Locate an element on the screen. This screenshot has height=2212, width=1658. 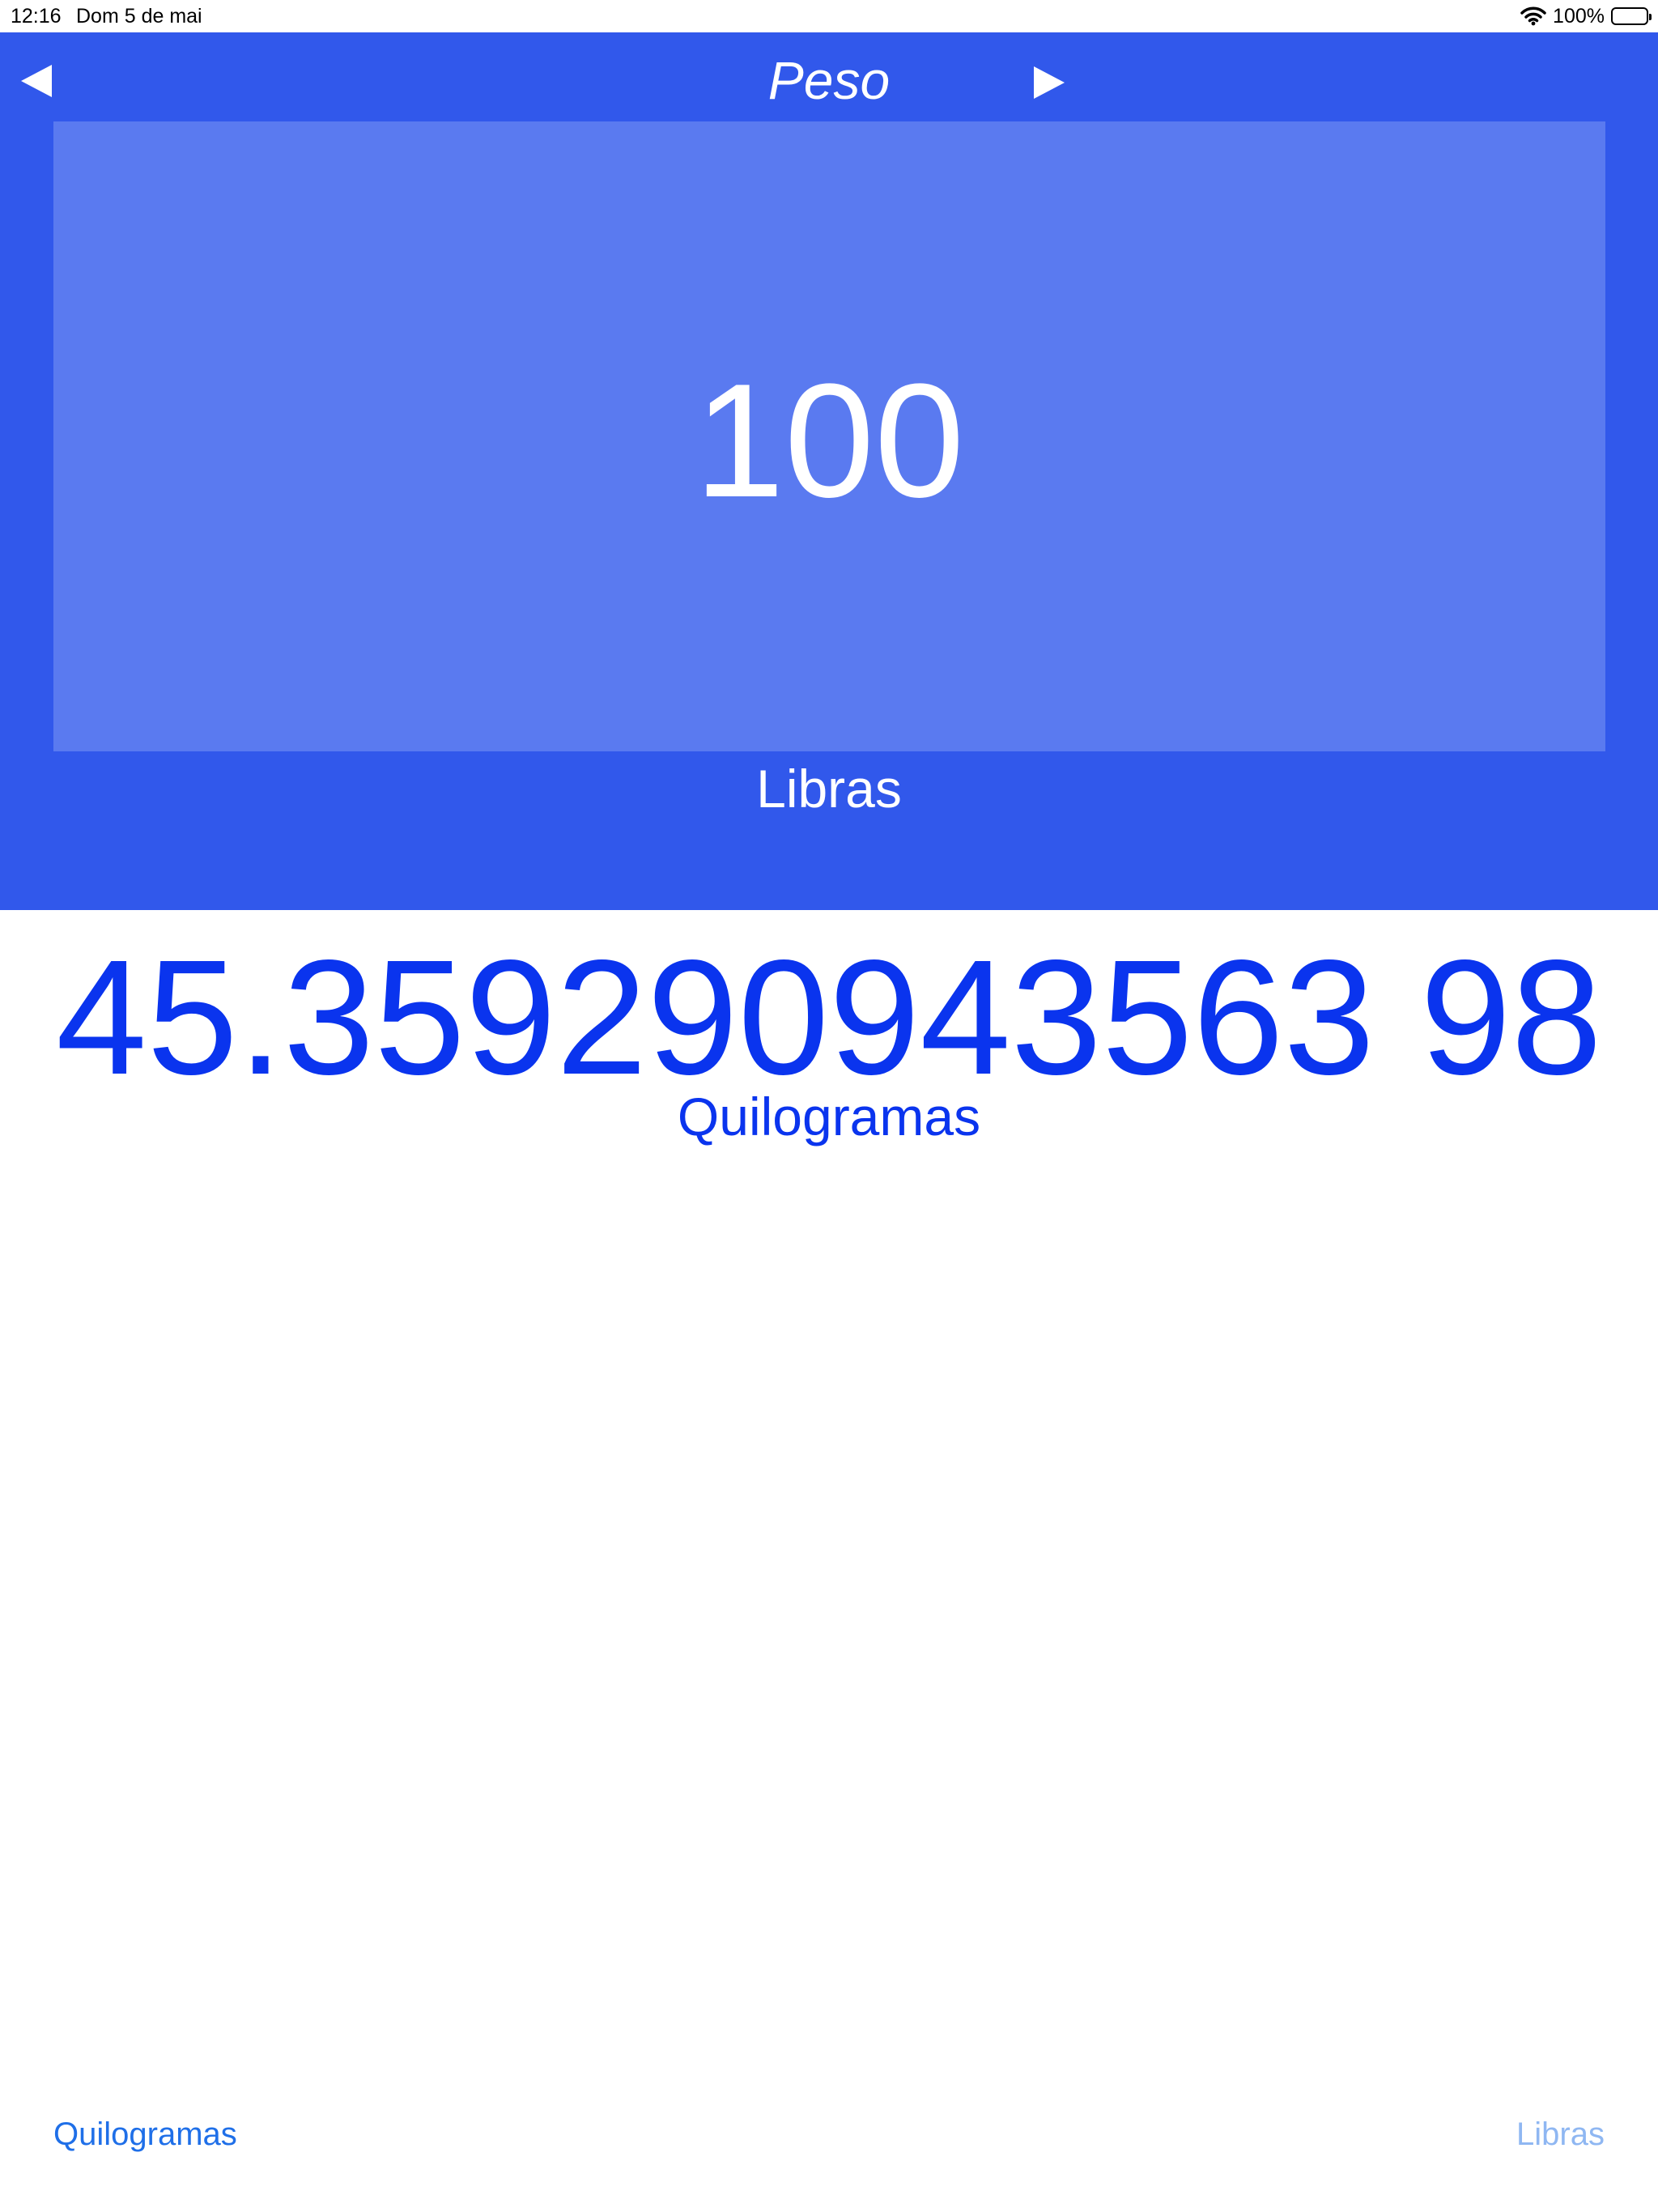
status-date: Dom 5 de mai is located at coordinates (139, 16).